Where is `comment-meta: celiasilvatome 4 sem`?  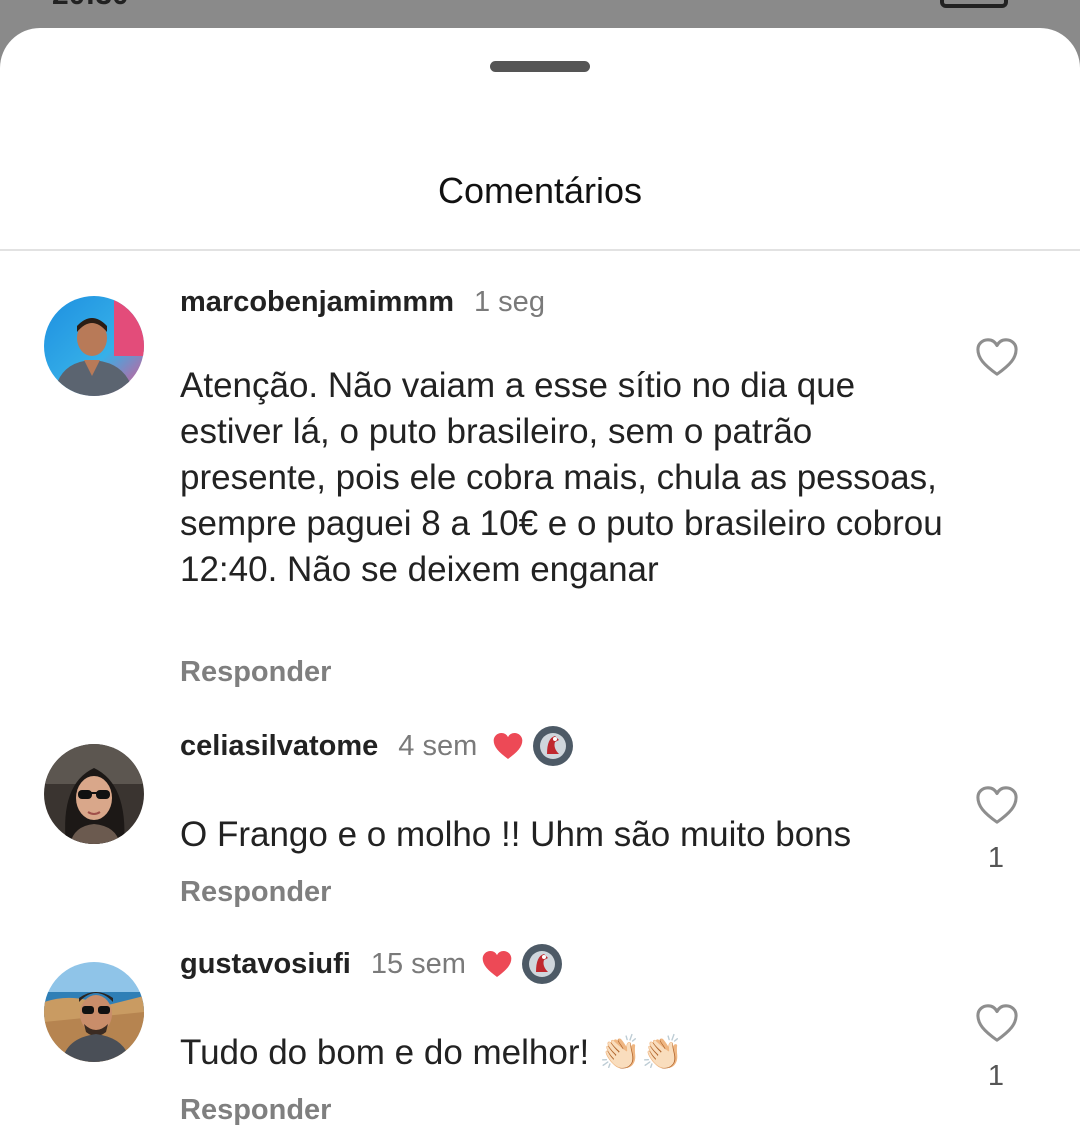
comment-meta: celiasilvatome 4 sem is located at coordinates (377, 746).